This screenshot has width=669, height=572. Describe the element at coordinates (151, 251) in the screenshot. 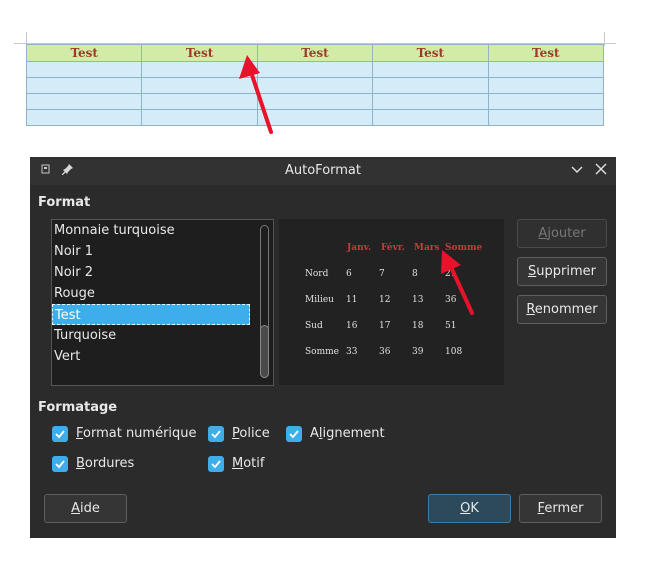

I see `list-item: Noir 1` at that location.